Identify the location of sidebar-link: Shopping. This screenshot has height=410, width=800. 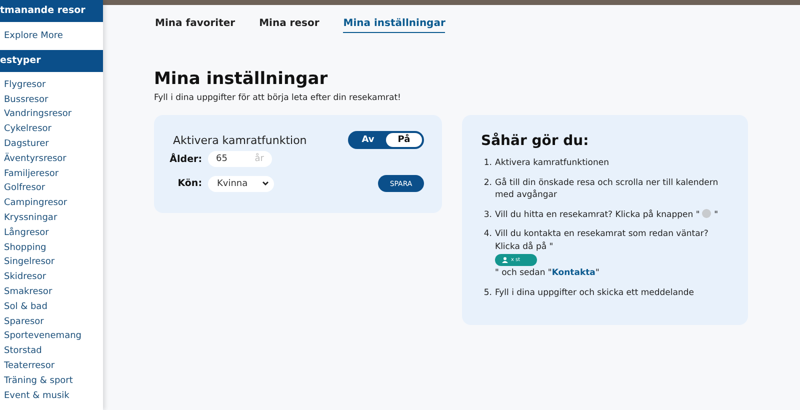
(53, 248).